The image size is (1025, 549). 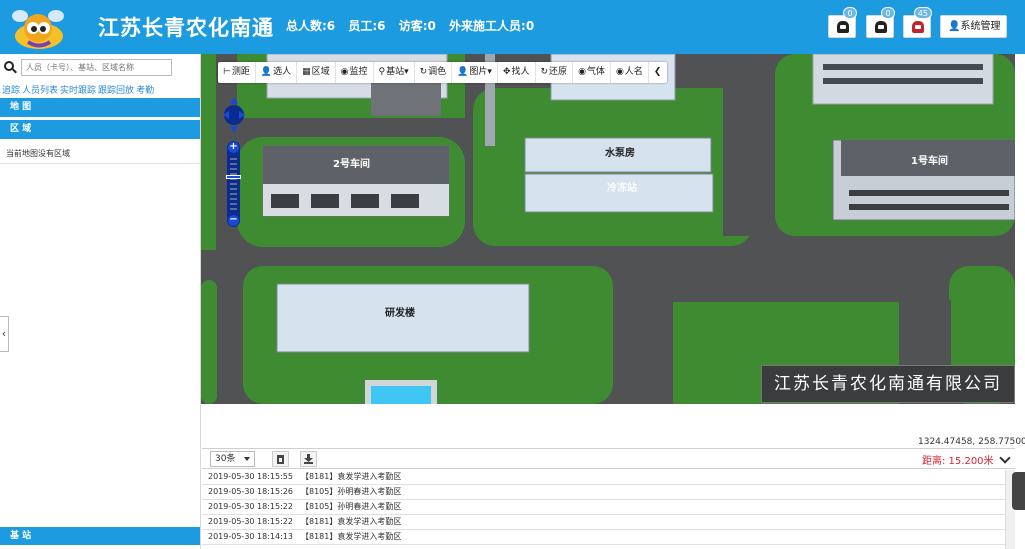 I want to click on pan-control-icon, so click(x=234, y=115).